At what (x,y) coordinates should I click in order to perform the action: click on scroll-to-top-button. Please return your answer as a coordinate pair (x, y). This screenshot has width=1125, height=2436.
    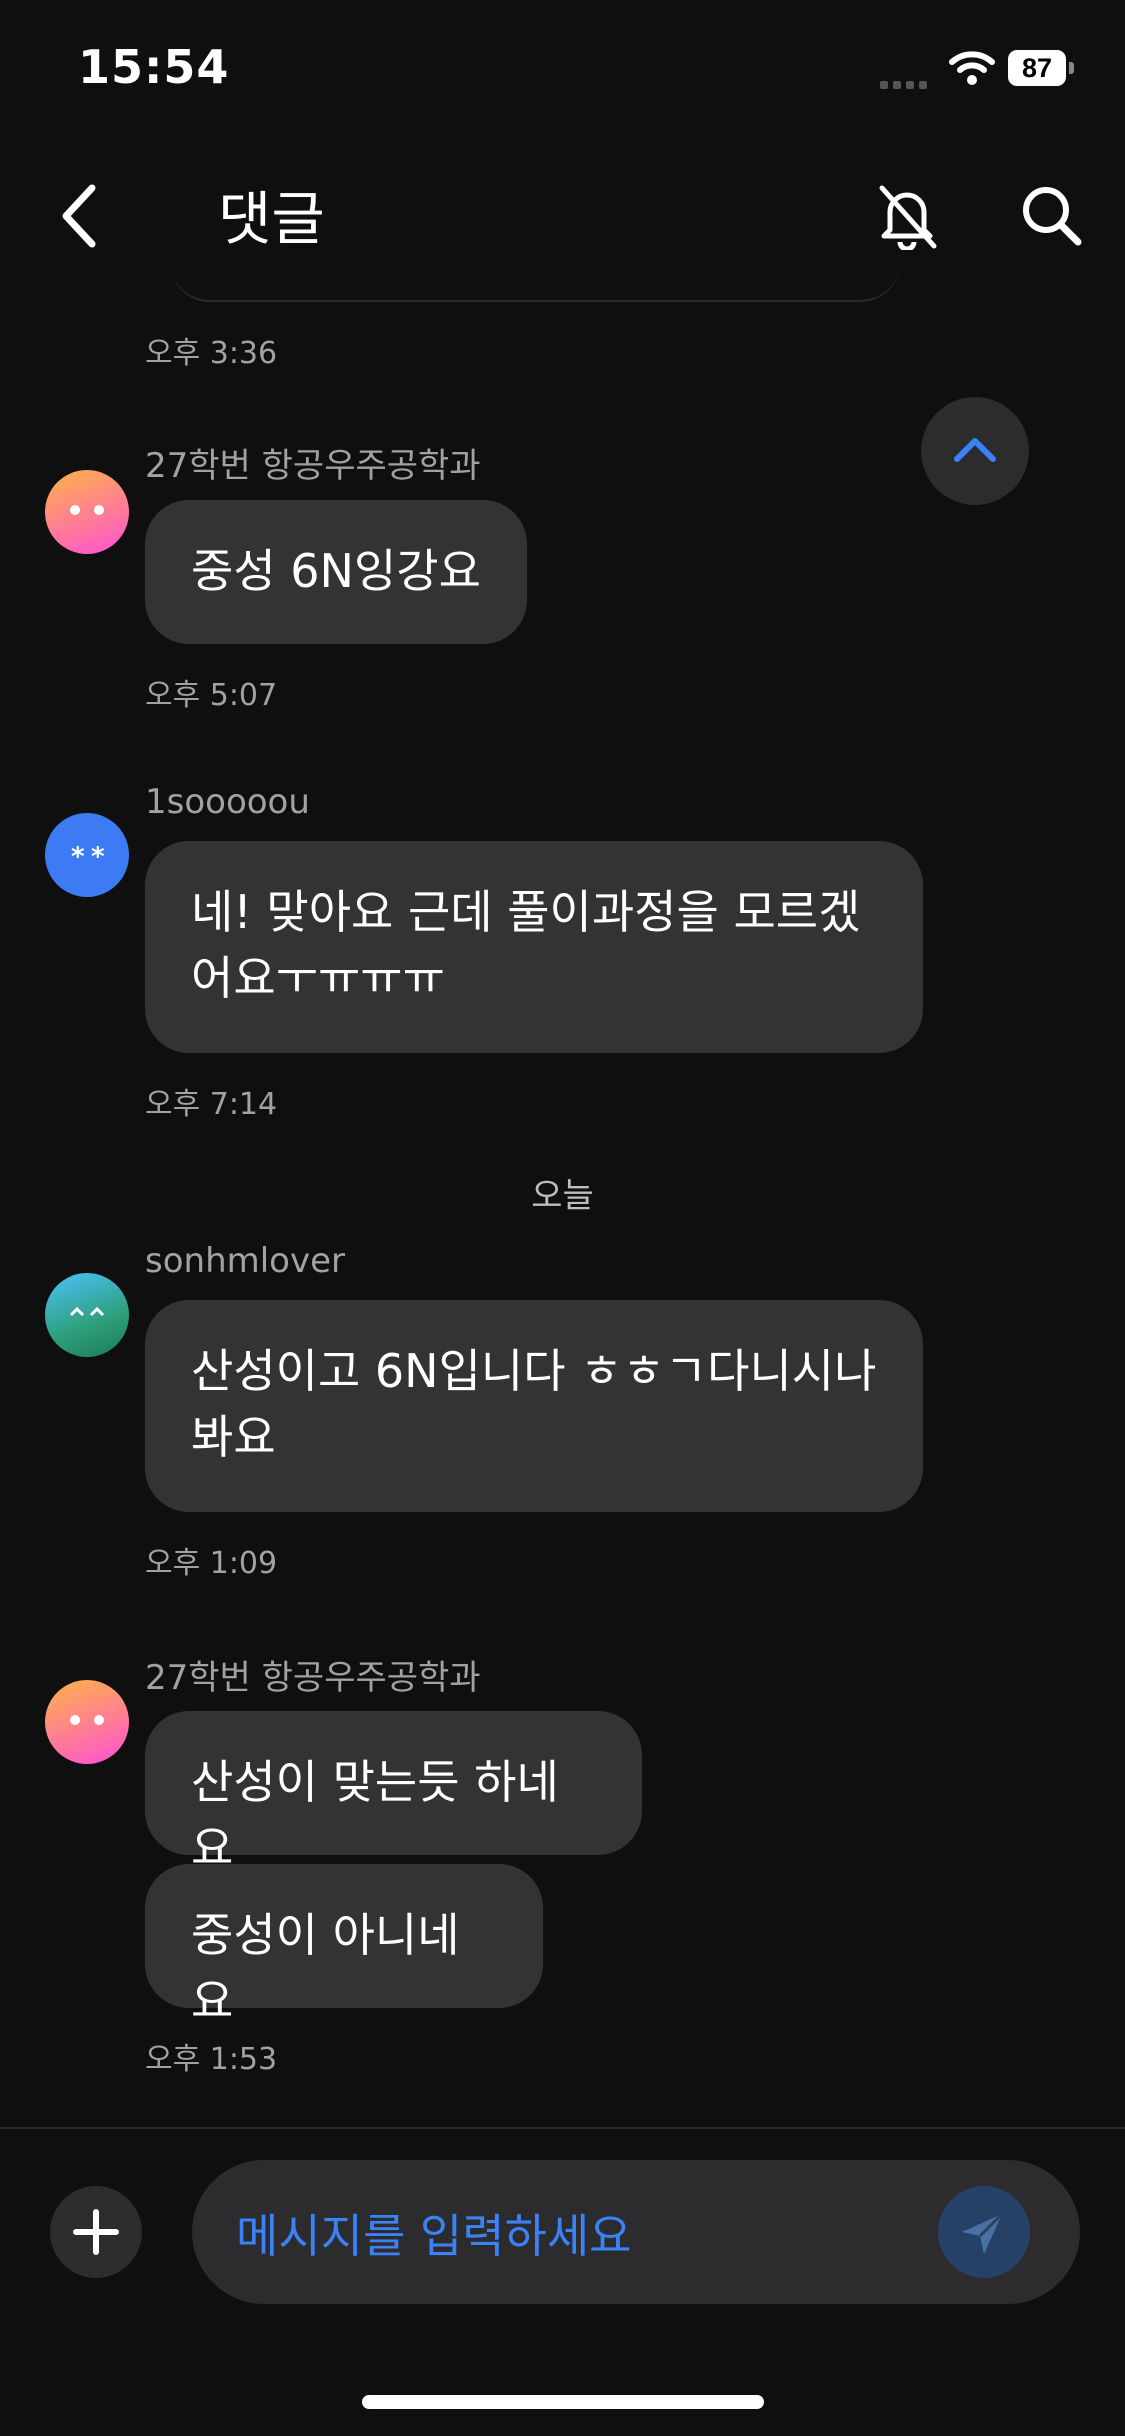
    Looking at the image, I should click on (975, 451).